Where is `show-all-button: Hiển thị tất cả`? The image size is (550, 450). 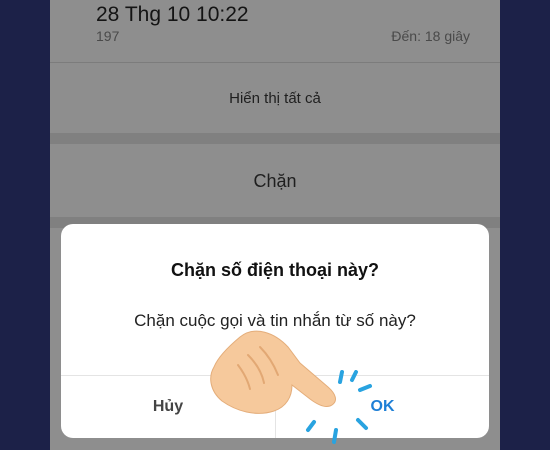
show-all-button: Hiển thị tất cả is located at coordinates (275, 98).